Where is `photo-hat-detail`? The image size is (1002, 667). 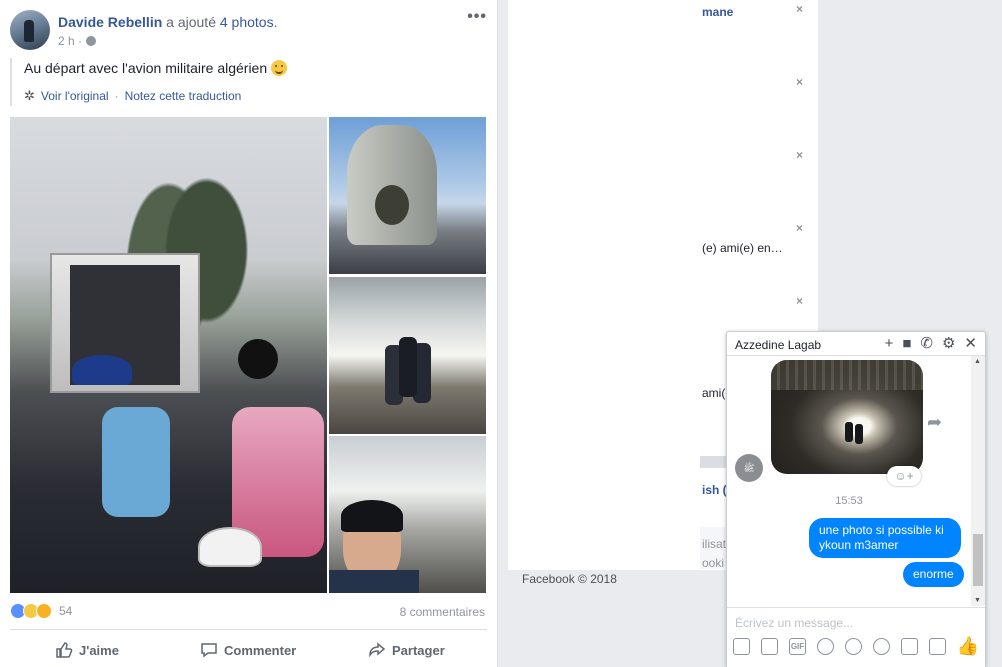 photo-hat-detail is located at coordinates (258, 359).